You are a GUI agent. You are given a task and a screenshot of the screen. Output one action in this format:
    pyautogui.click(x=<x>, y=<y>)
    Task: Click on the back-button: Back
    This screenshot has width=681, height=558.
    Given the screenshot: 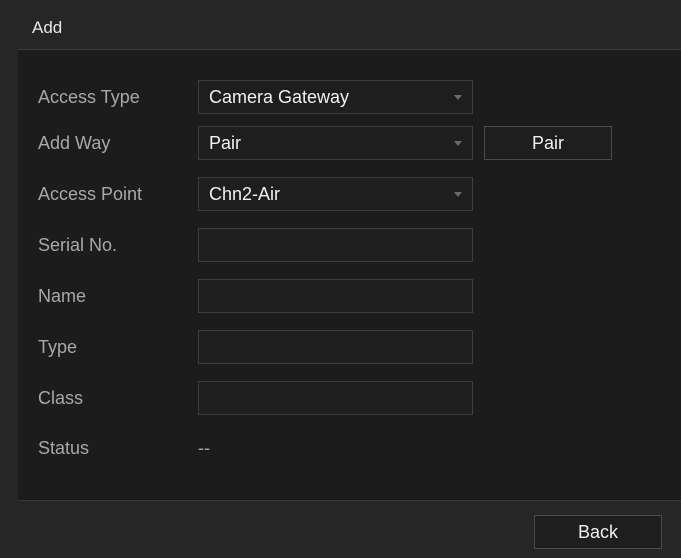 What is the action you would take?
    pyautogui.click(x=598, y=532)
    